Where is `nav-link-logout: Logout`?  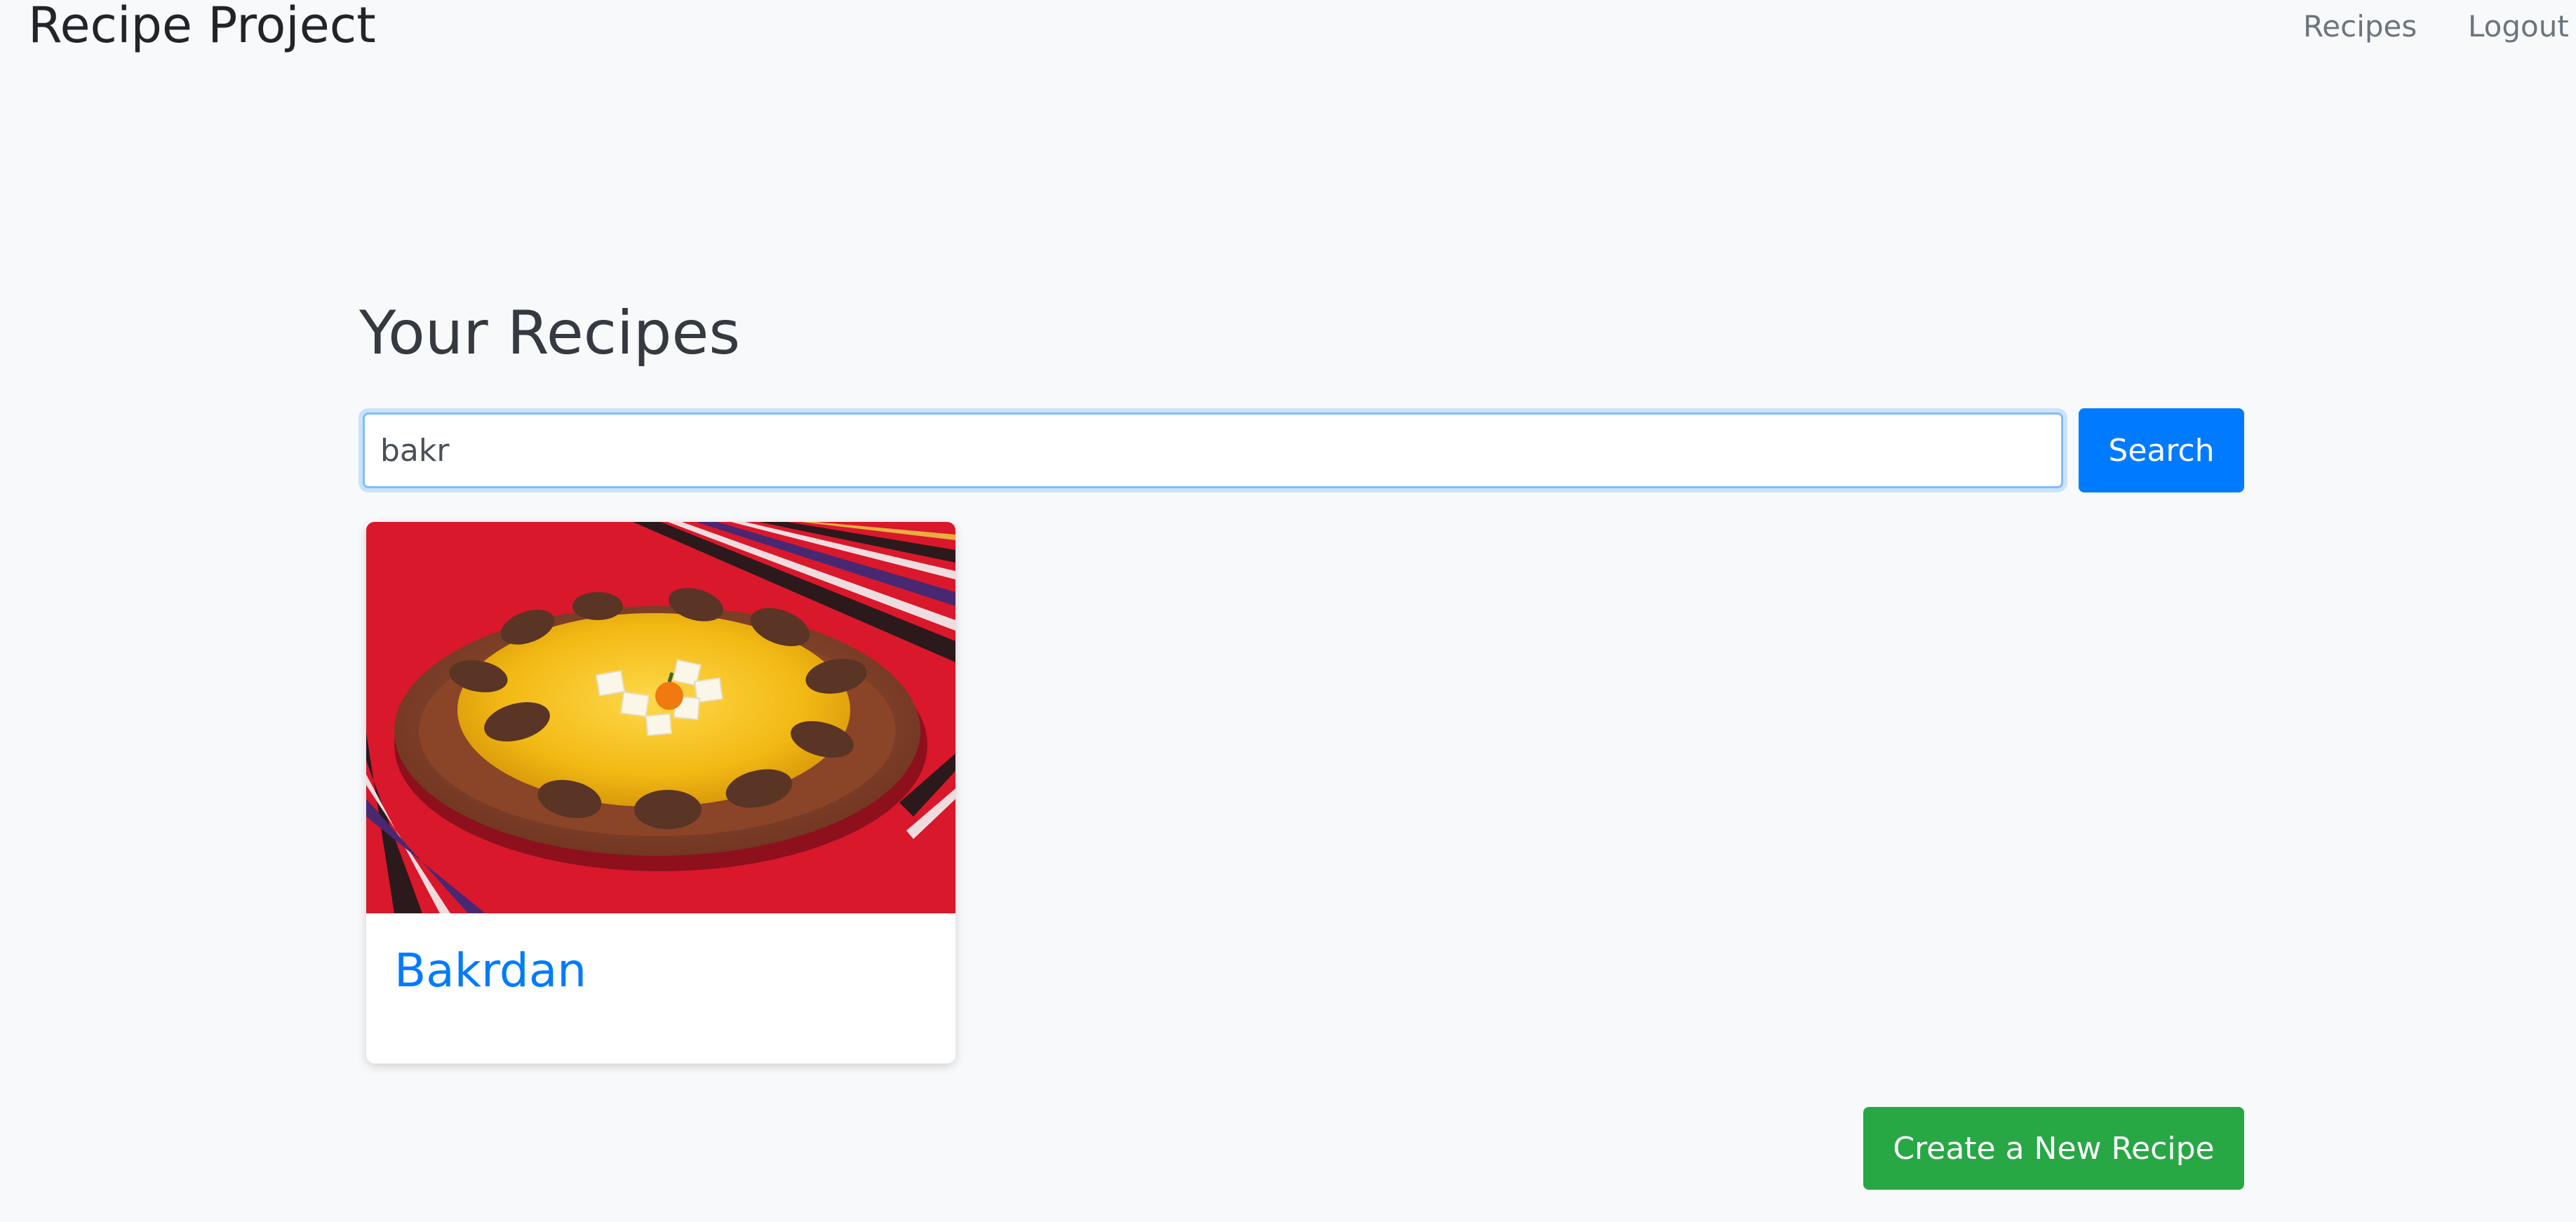
nav-link-logout: Logout is located at coordinates (2519, 27).